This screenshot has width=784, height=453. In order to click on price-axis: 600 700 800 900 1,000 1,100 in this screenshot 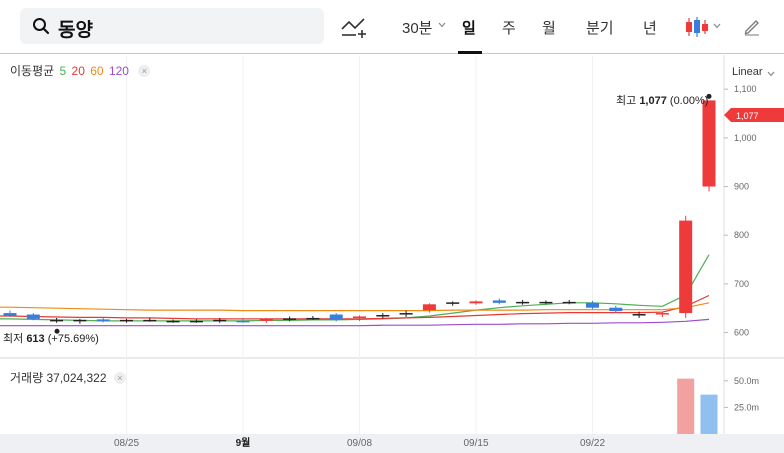, I will do `click(740, 211)`.